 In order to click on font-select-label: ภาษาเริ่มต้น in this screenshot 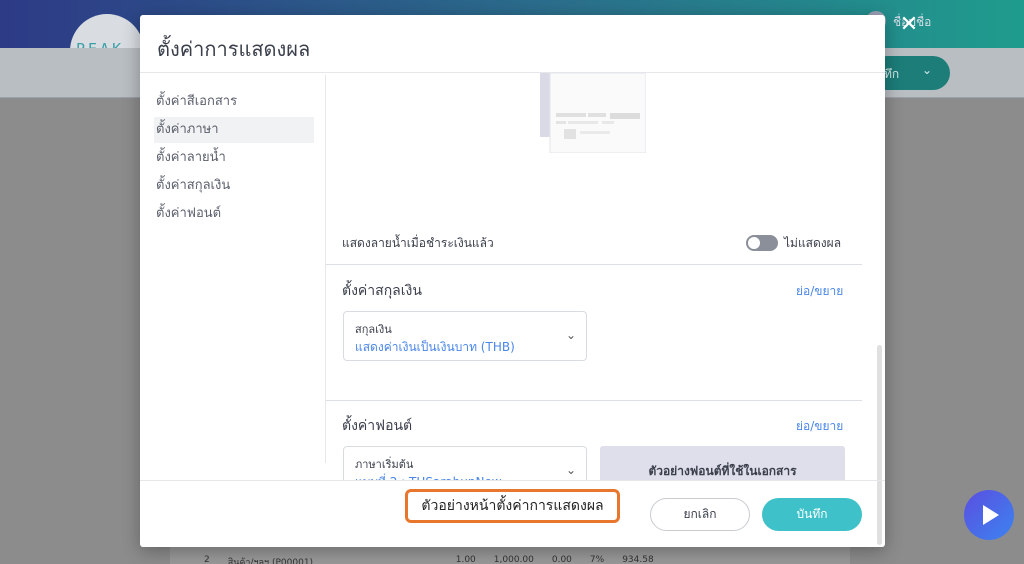, I will do `click(384, 464)`.